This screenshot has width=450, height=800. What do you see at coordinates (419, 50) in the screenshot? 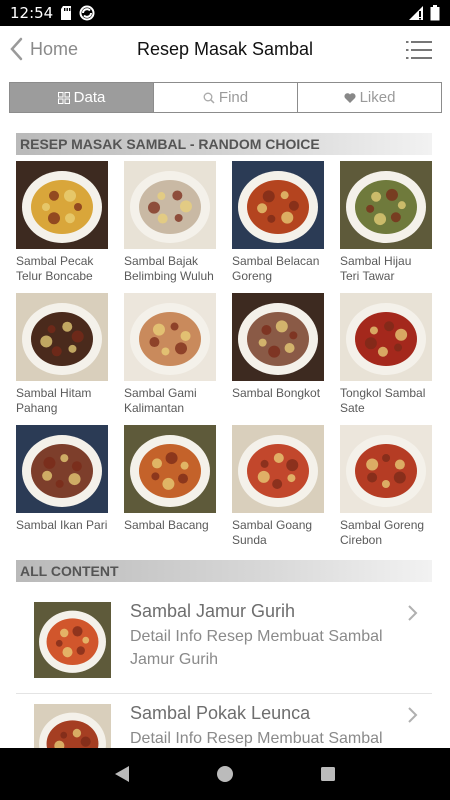
I see `menu-icon` at bounding box center [419, 50].